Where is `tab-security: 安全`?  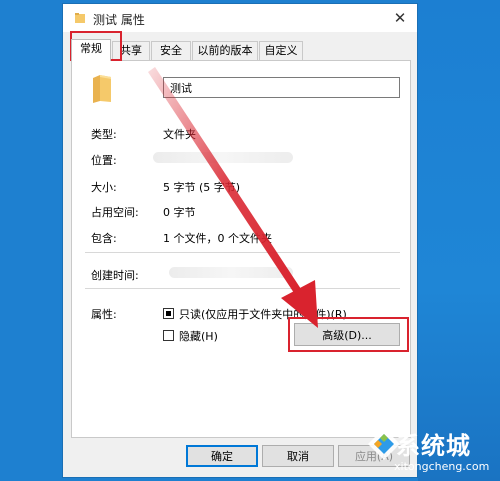 tab-security: 安全 is located at coordinates (171, 50).